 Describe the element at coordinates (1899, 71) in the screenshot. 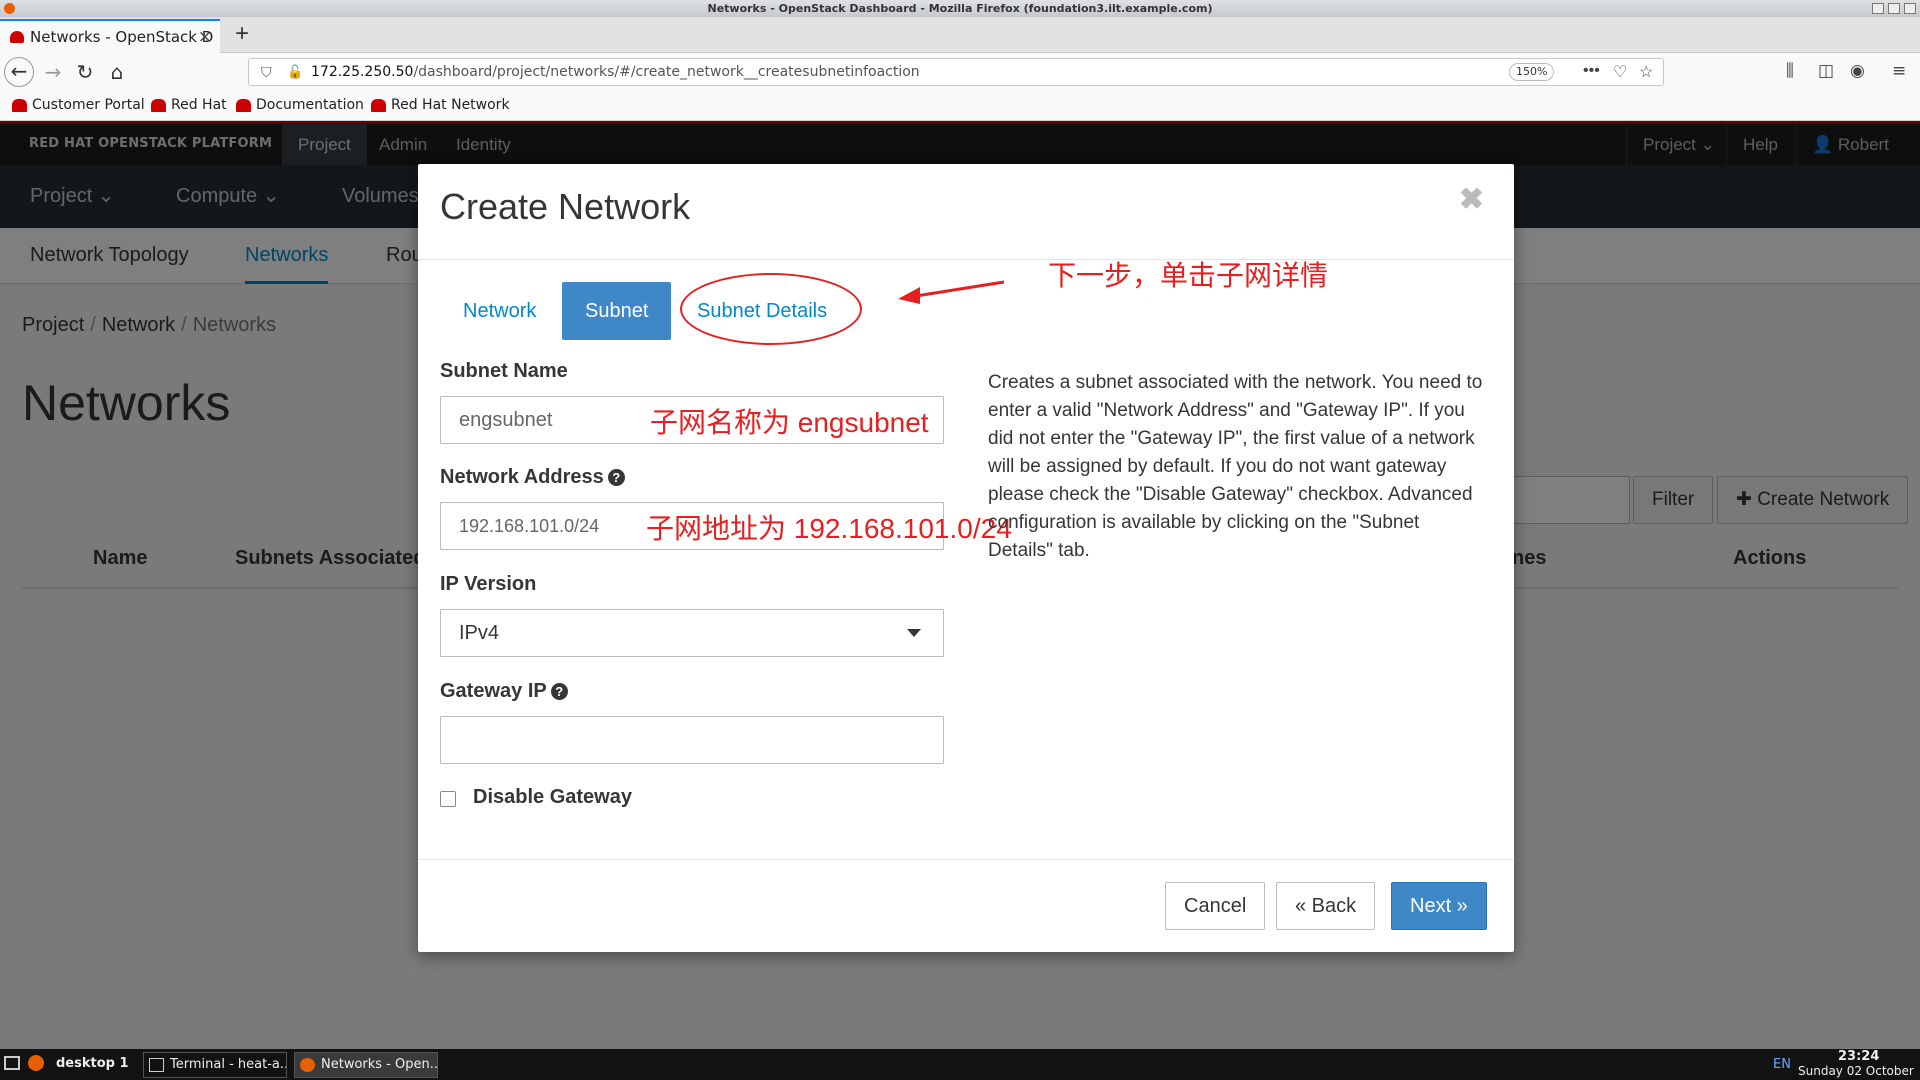

I see `menu-icon: ≡` at that location.